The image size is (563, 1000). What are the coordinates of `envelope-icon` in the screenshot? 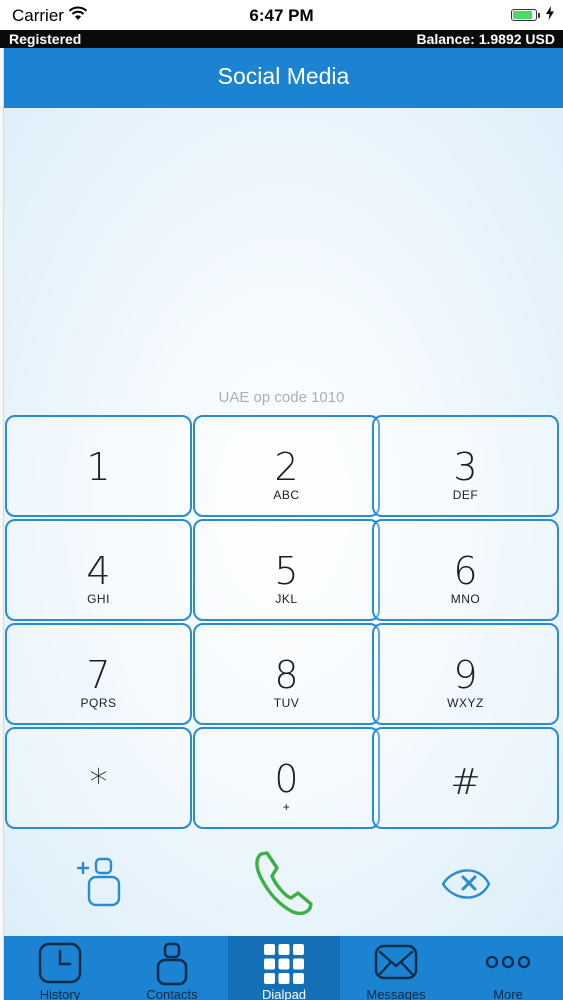 It's located at (396, 964).